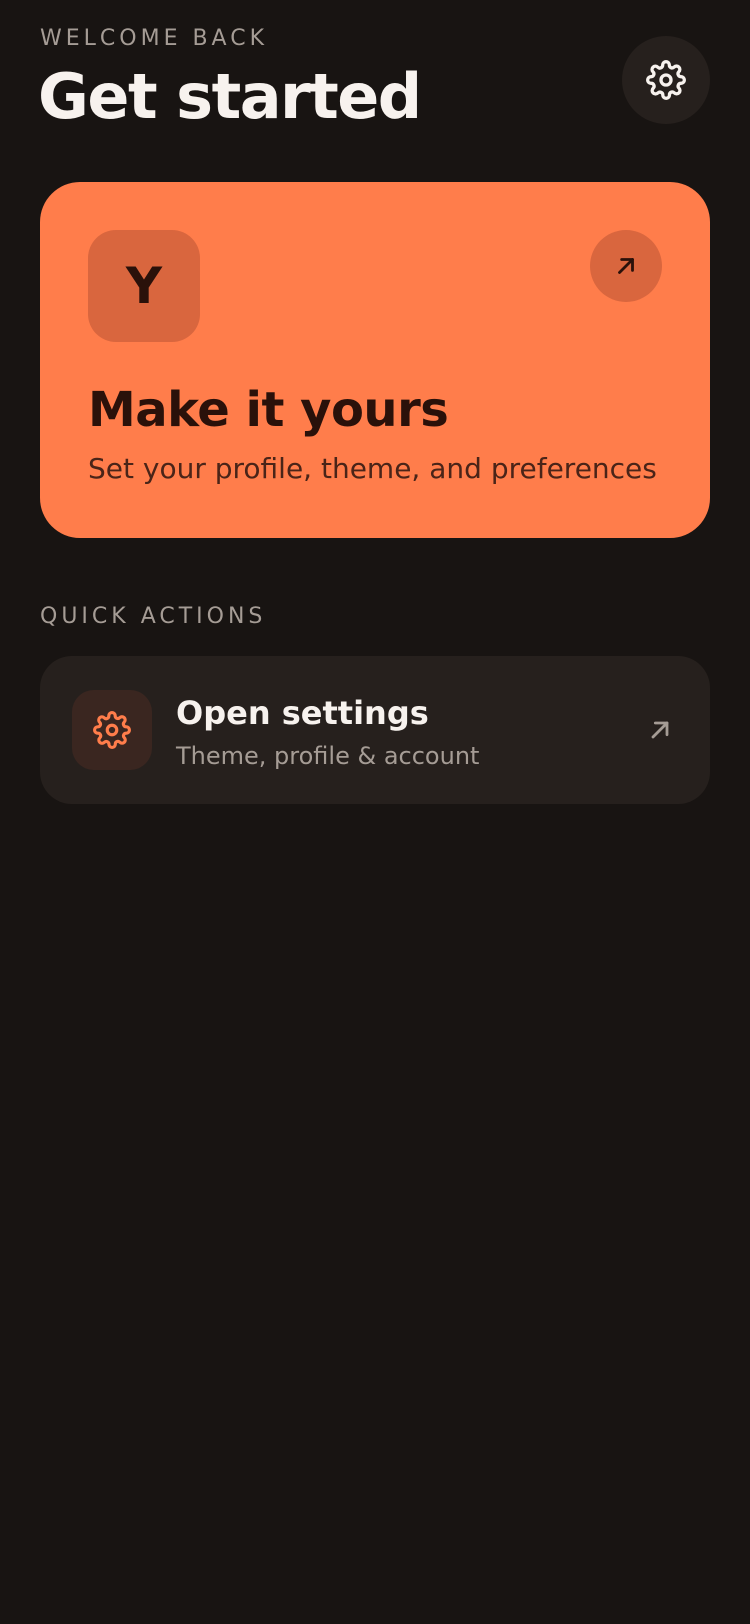  What do you see at coordinates (372, 468) in the screenshot?
I see `hero-subtitle: Set your profile, theme, and preferences` at bounding box center [372, 468].